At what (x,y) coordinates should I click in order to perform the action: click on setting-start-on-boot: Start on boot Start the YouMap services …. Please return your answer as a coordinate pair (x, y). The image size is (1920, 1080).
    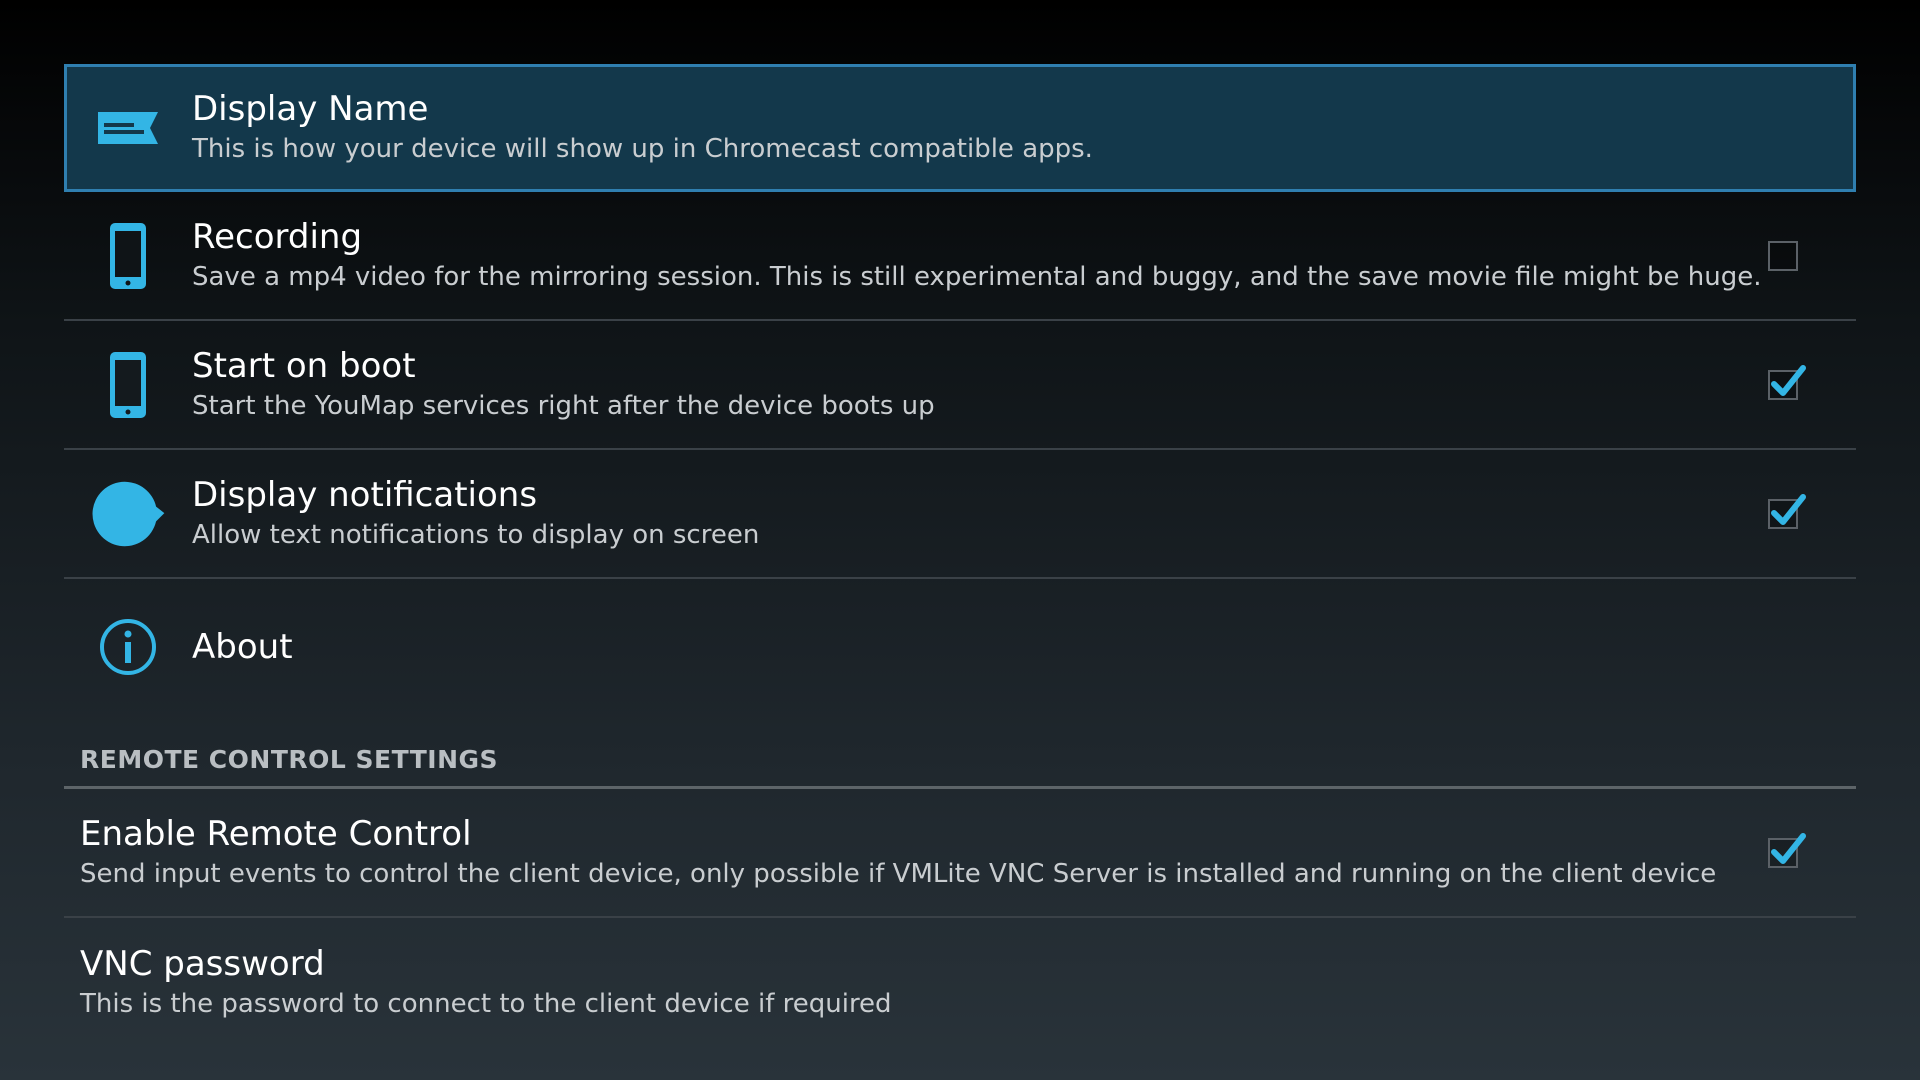
    Looking at the image, I should click on (960, 385).